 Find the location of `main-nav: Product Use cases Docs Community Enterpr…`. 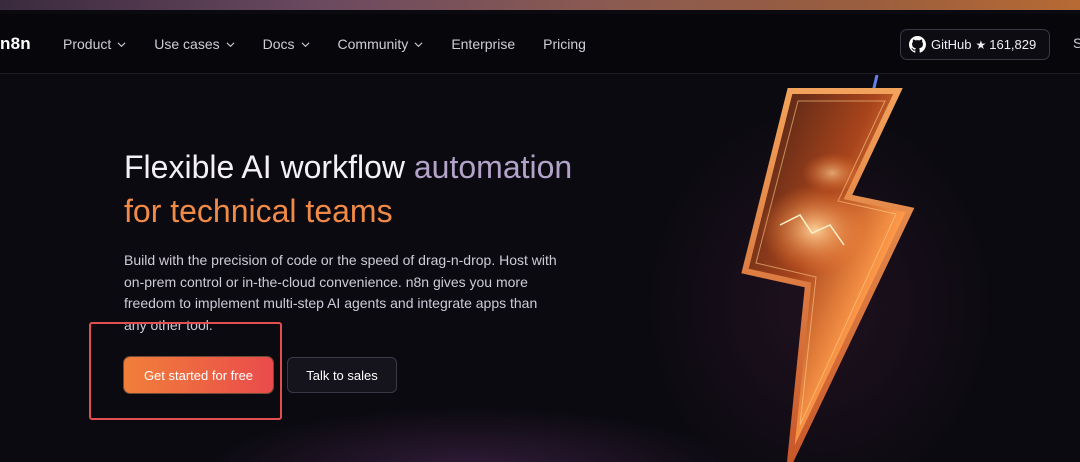

main-nav: Product Use cases Docs Community Enterpr… is located at coordinates (338, 44).